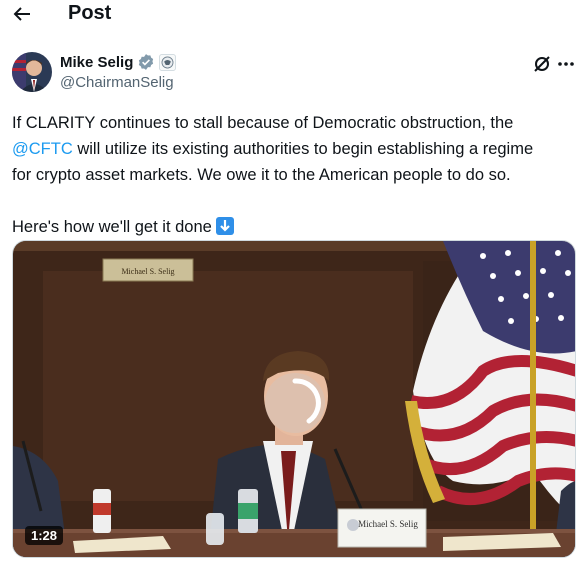 This screenshot has height=564, width=576. I want to click on verified-badge-icon, so click(146, 62).